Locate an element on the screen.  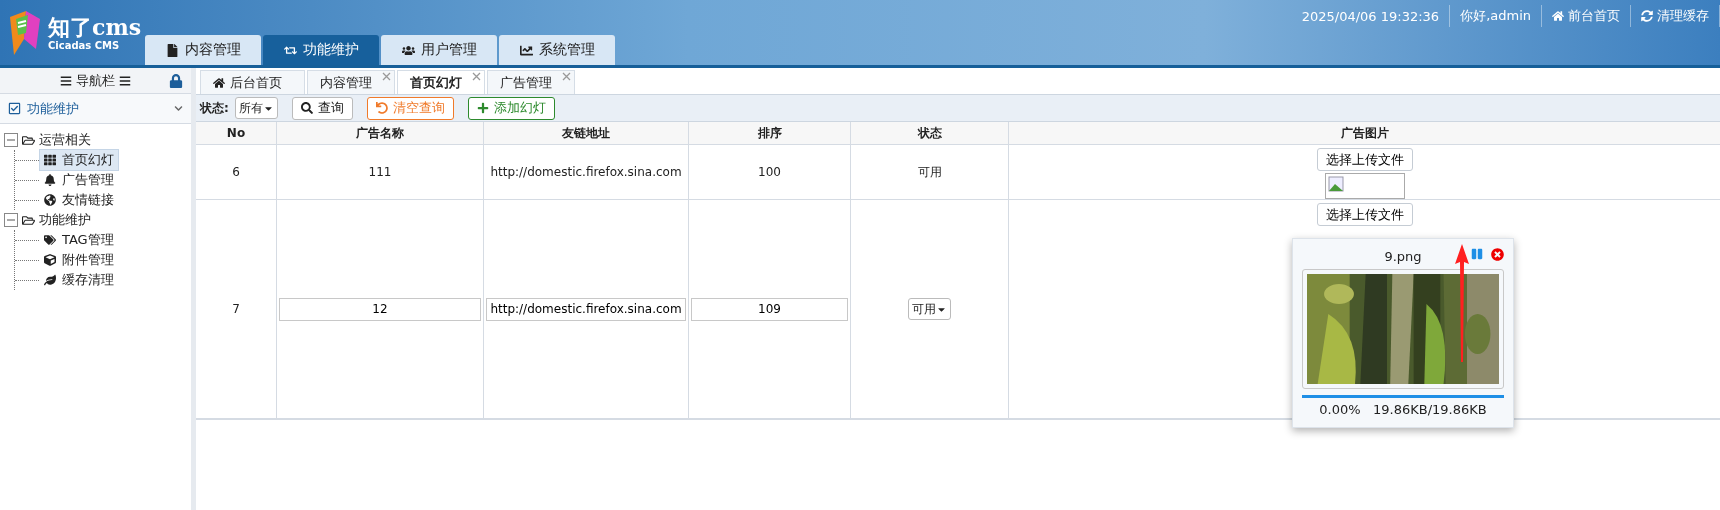
column-header: 排序 is located at coordinates (770, 133).